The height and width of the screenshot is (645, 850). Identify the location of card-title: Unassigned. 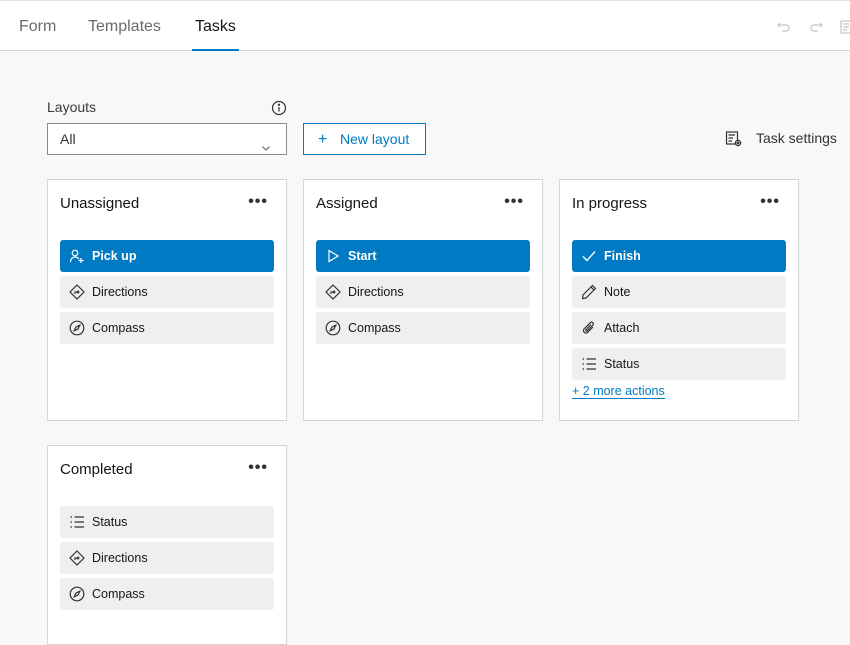
(100, 203).